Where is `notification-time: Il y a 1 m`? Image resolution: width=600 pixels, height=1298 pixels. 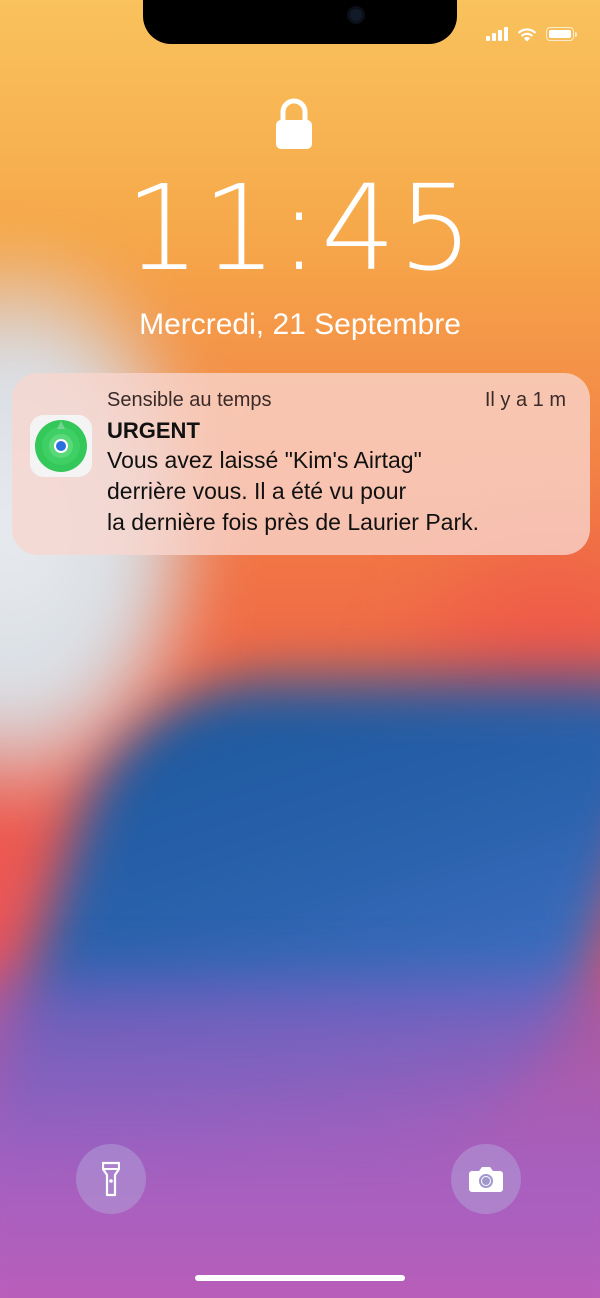
notification-time: Il y a 1 m is located at coordinates (525, 400).